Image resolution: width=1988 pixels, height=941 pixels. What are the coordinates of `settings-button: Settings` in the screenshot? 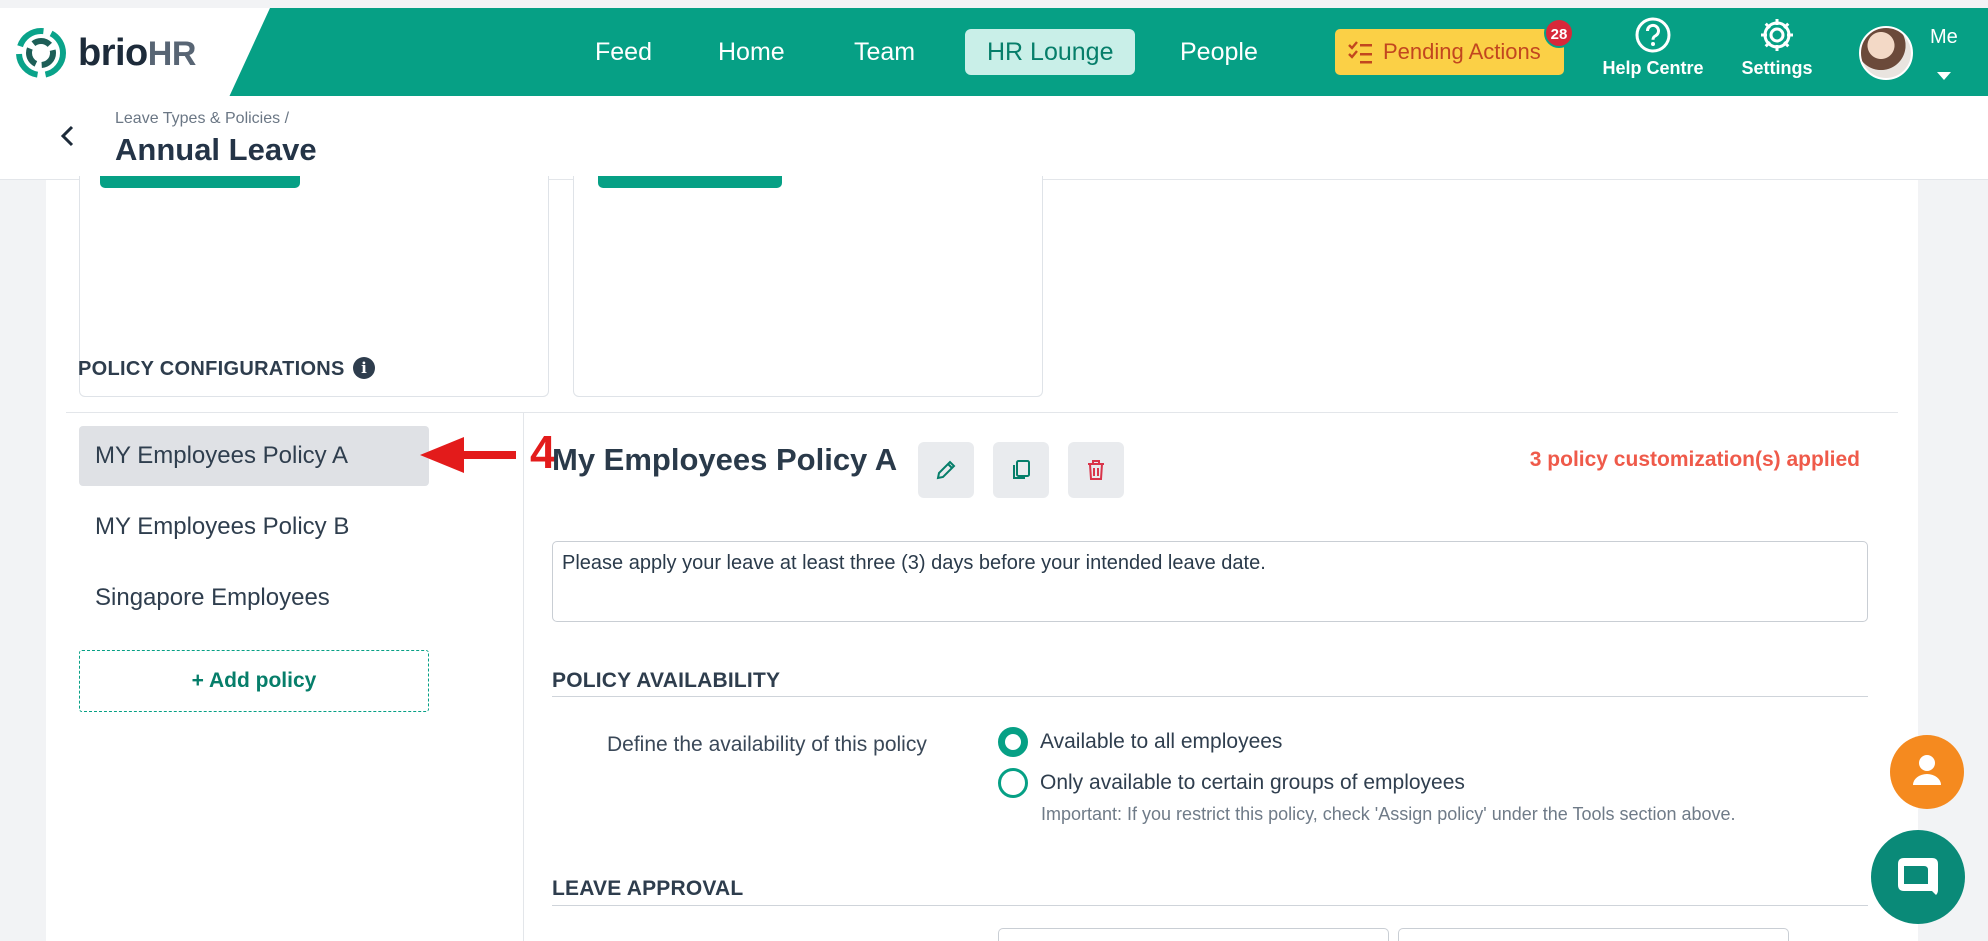 It's located at (1777, 47).